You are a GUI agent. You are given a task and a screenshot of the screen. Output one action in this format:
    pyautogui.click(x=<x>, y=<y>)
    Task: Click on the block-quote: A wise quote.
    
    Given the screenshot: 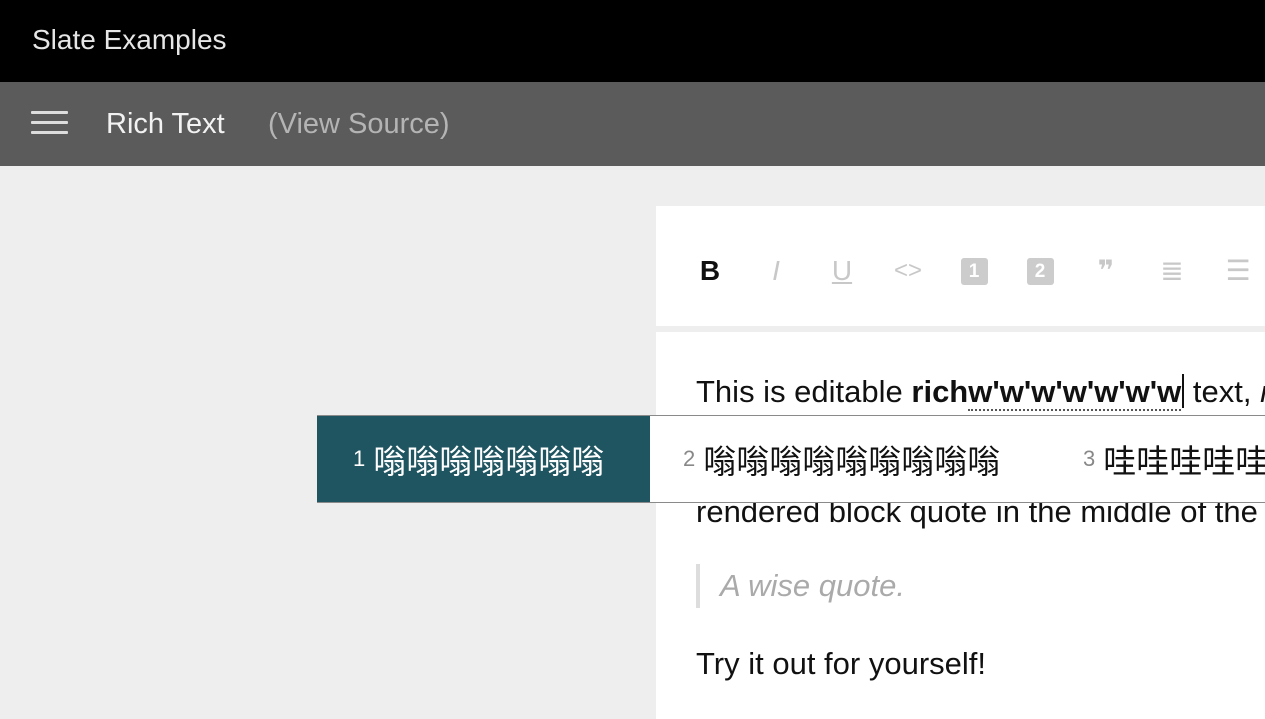 What is the action you would take?
    pyautogui.click(x=800, y=586)
    